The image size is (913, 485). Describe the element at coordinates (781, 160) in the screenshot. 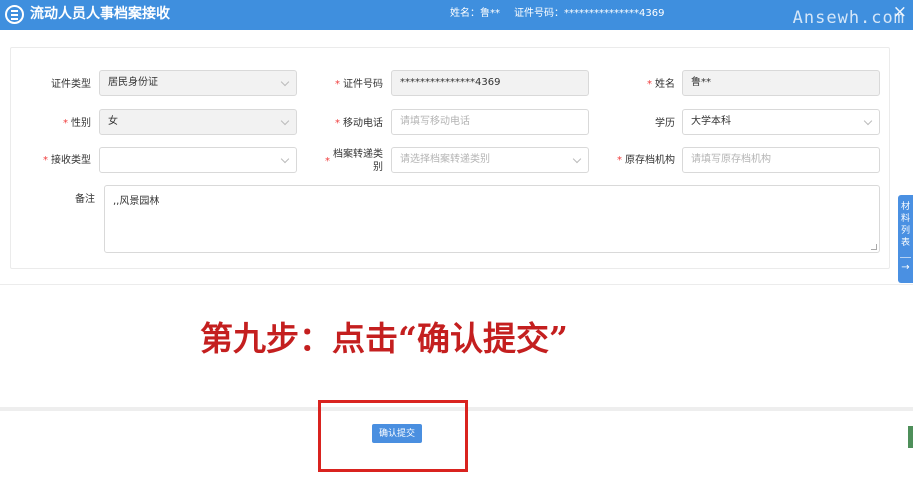

I see `original-archive-org-input: 请填写原存档机构` at that location.